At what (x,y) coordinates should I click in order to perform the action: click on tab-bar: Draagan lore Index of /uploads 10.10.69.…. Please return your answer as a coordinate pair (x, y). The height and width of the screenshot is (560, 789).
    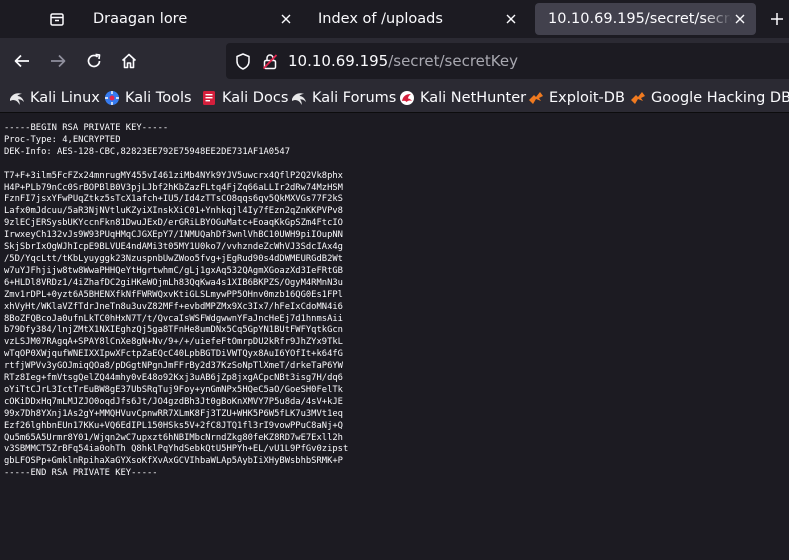
    Looking at the image, I should click on (394, 19).